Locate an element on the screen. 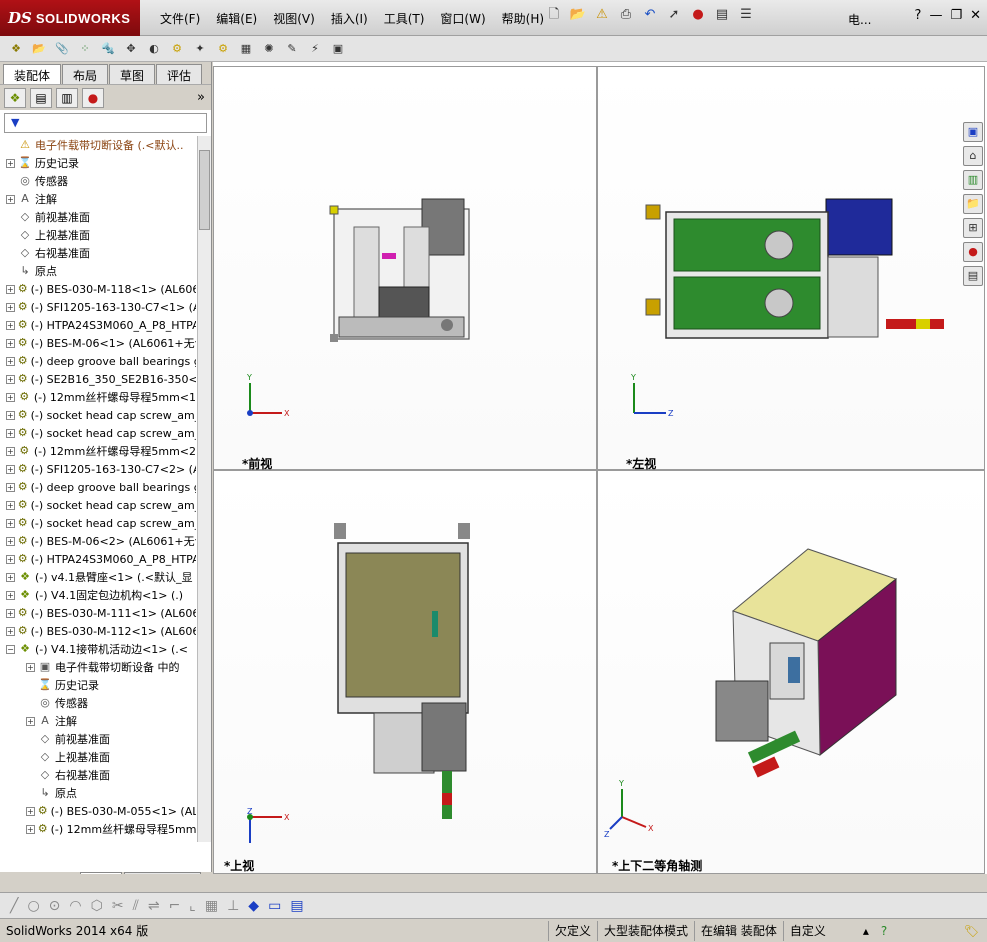 Image resolution: width=987 pixels, height=942 pixels. tree-item: ◎ 传感器 is located at coordinates (98, 703).